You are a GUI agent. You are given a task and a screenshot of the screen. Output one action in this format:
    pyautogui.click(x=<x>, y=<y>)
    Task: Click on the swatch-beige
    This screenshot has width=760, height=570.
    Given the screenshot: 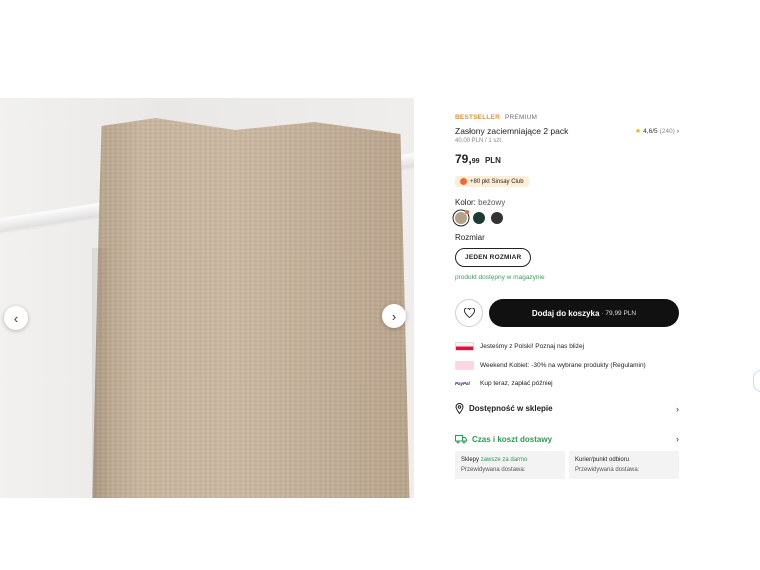 What is the action you would take?
    pyautogui.click(x=462, y=217)
    